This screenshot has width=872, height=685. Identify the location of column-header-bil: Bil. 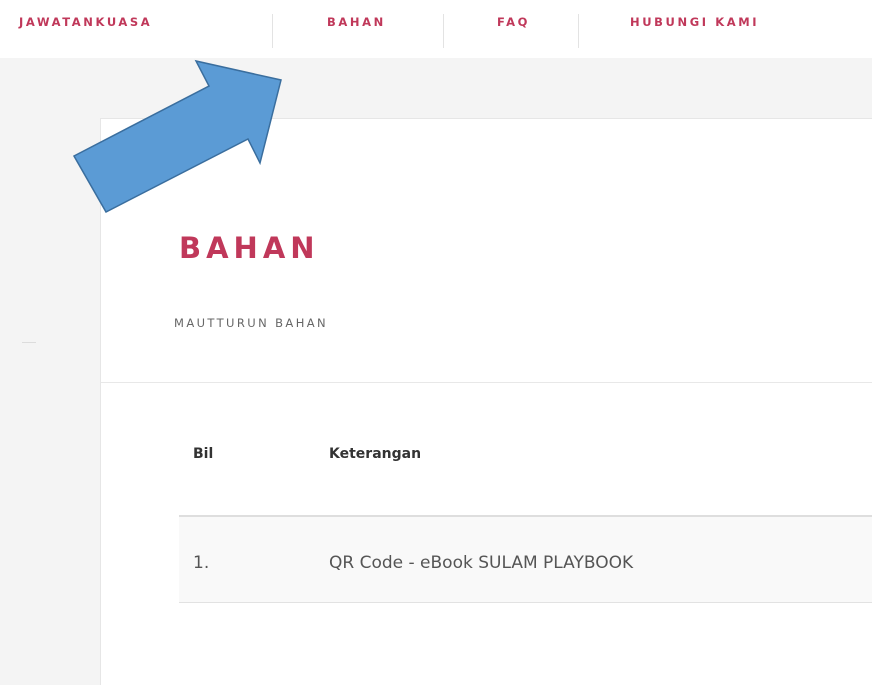
(203, 454).